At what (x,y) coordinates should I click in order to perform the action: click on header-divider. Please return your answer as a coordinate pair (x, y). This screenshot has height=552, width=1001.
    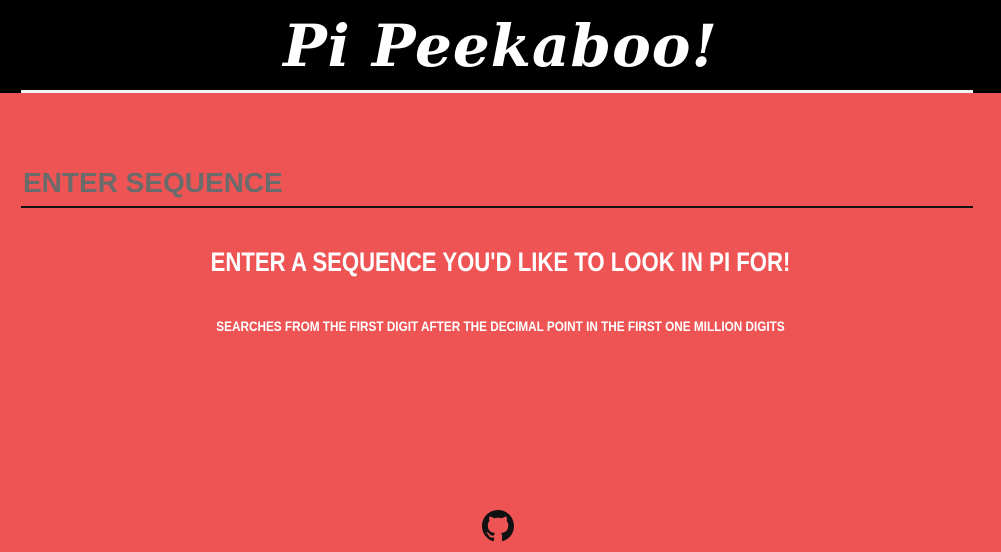
    Looking at the image, I should click on (497, 91).